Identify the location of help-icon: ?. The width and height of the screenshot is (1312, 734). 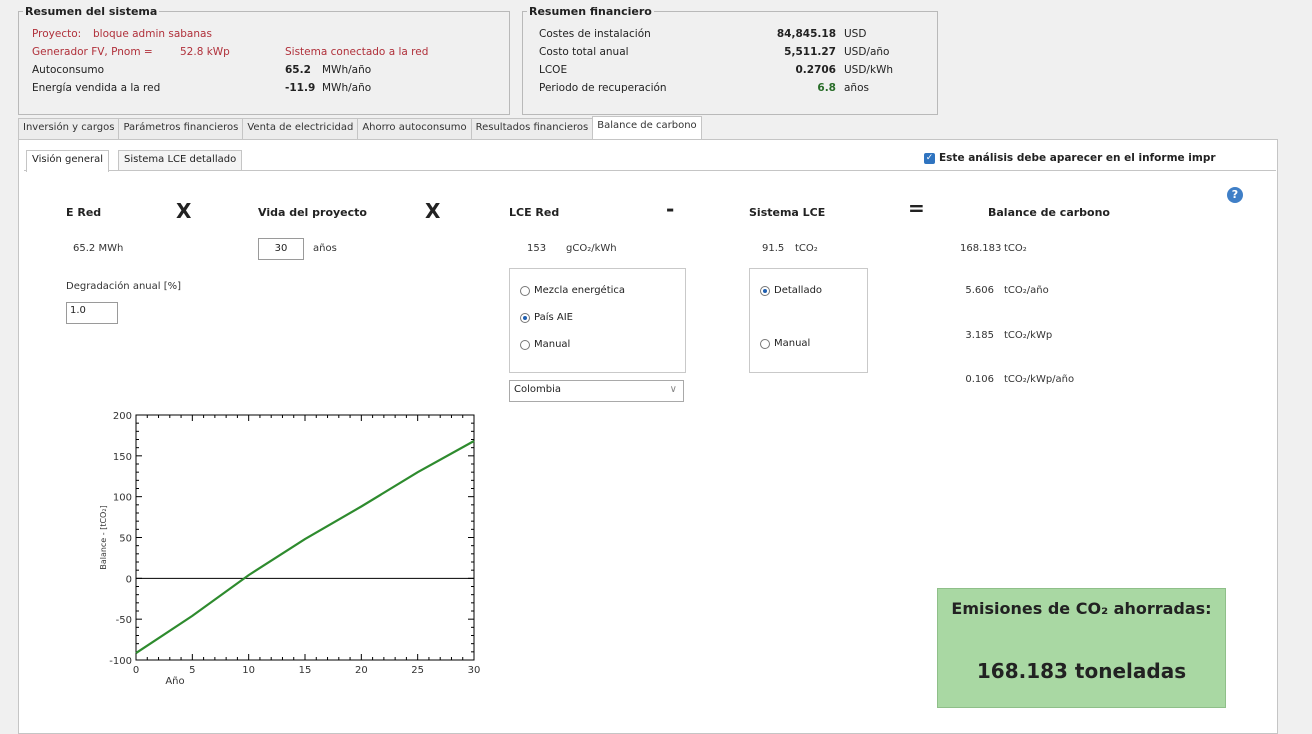
(1235, 195).